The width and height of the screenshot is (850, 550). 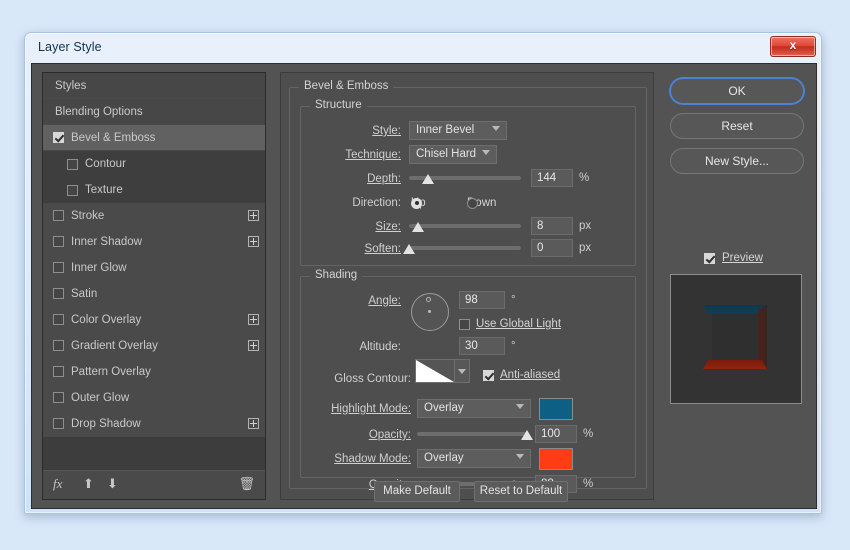 I want to click on highlight-opacity-unit: %, so click(x=588, y=434).